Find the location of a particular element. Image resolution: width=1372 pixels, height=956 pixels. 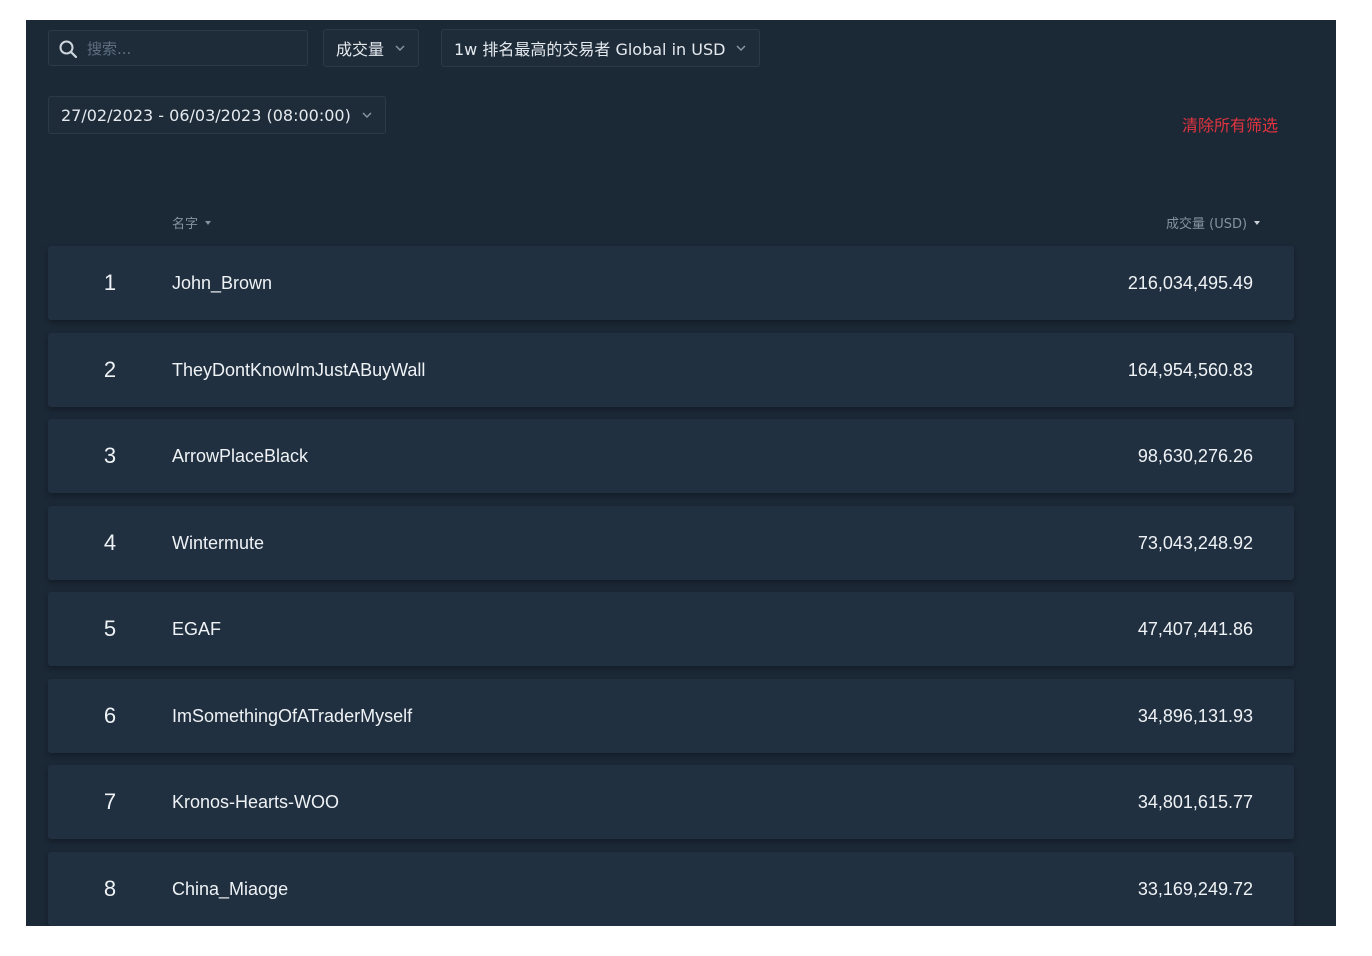

ranking-dropdown-label: 1w 排名最高的交易者 Global in USD is located at coordinates (590, 49).